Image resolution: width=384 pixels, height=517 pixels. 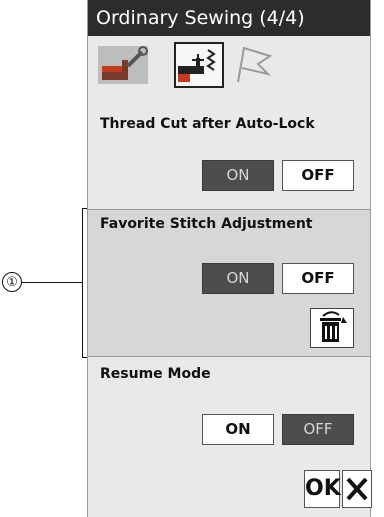 What do you see at coordinates (238, 175) in the screenshot?
I see `thread-cut-on-button: ON` at bounding box center [238, 175].